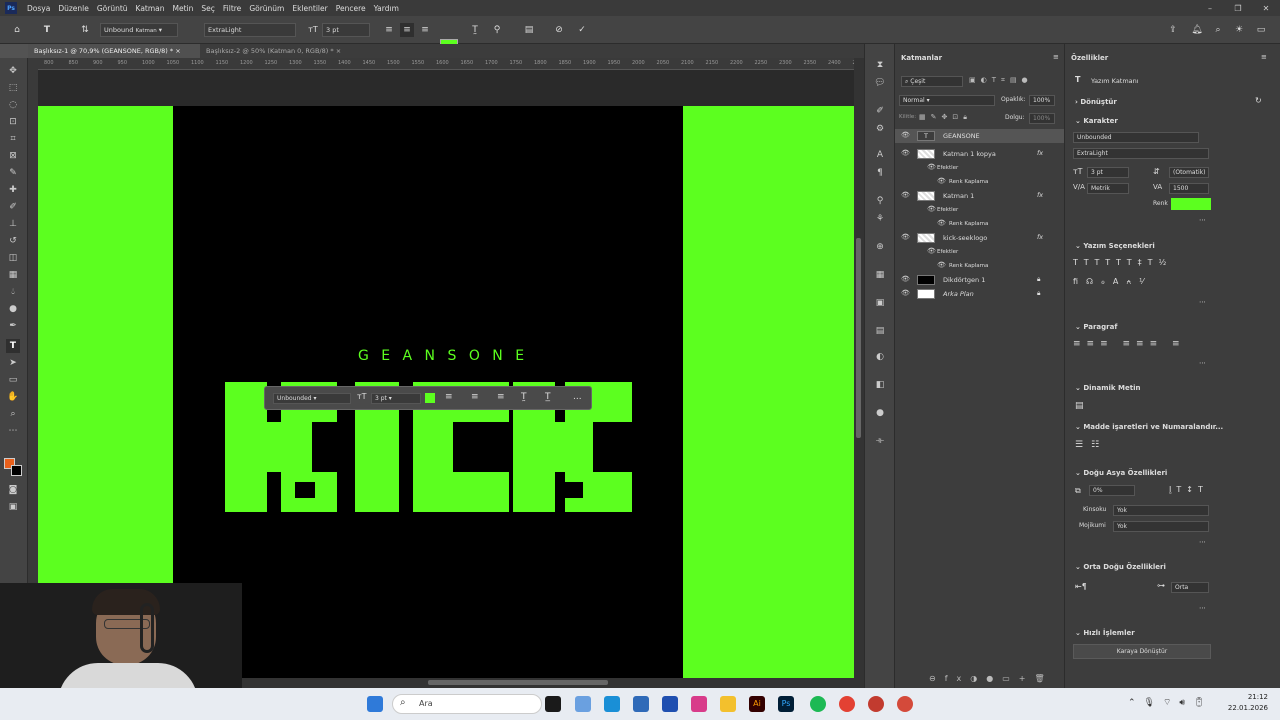 The image size is (1280, 720). Describe the element at coordinates (529, 30) in the screenshot. I see `panels-toggle-icon: ▤` at that location.